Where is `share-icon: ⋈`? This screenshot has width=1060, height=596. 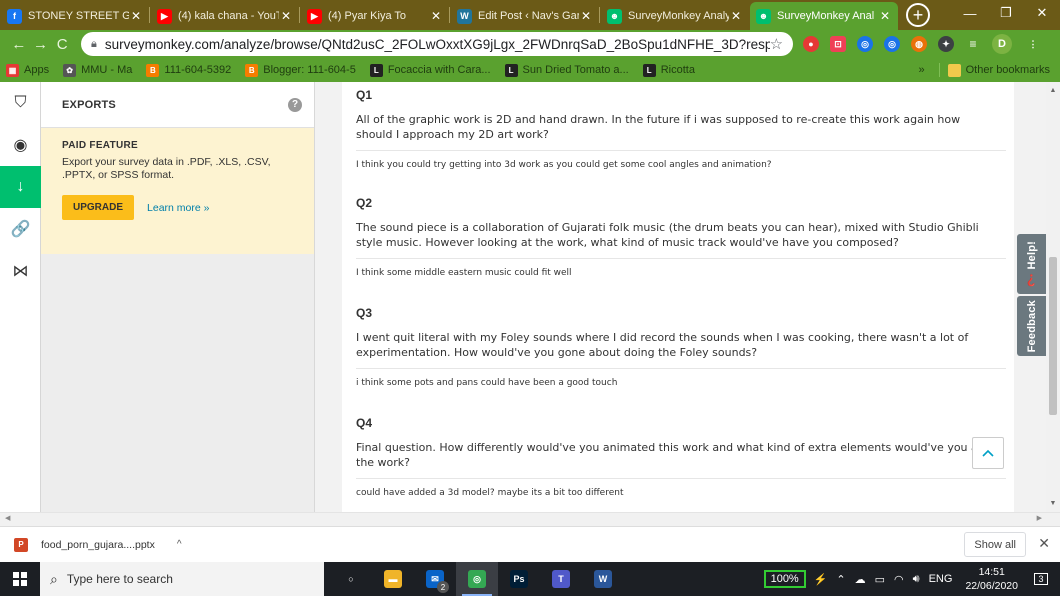
share-icon: ⋈ is located at coordinates (20, 271).